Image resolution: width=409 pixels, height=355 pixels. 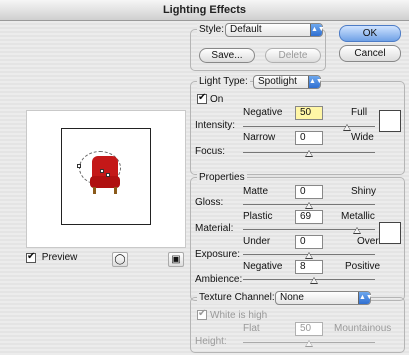 What do you see at coordinates (277, 81) in the screenshot?
I see `light-type-value: Spotlight` at bounding box center [277, 81].